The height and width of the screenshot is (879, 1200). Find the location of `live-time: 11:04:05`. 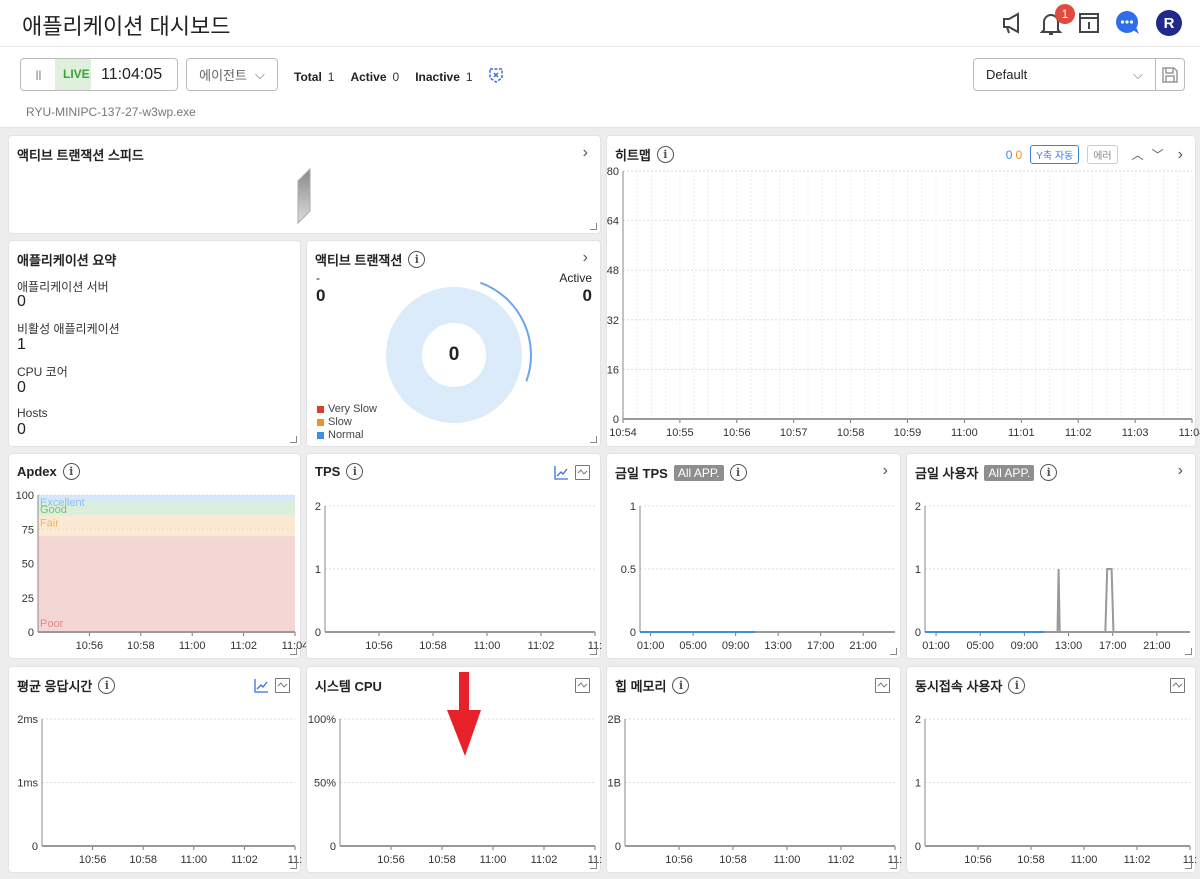

live-time: 11:04:05 is located at coordinates (132, 74).